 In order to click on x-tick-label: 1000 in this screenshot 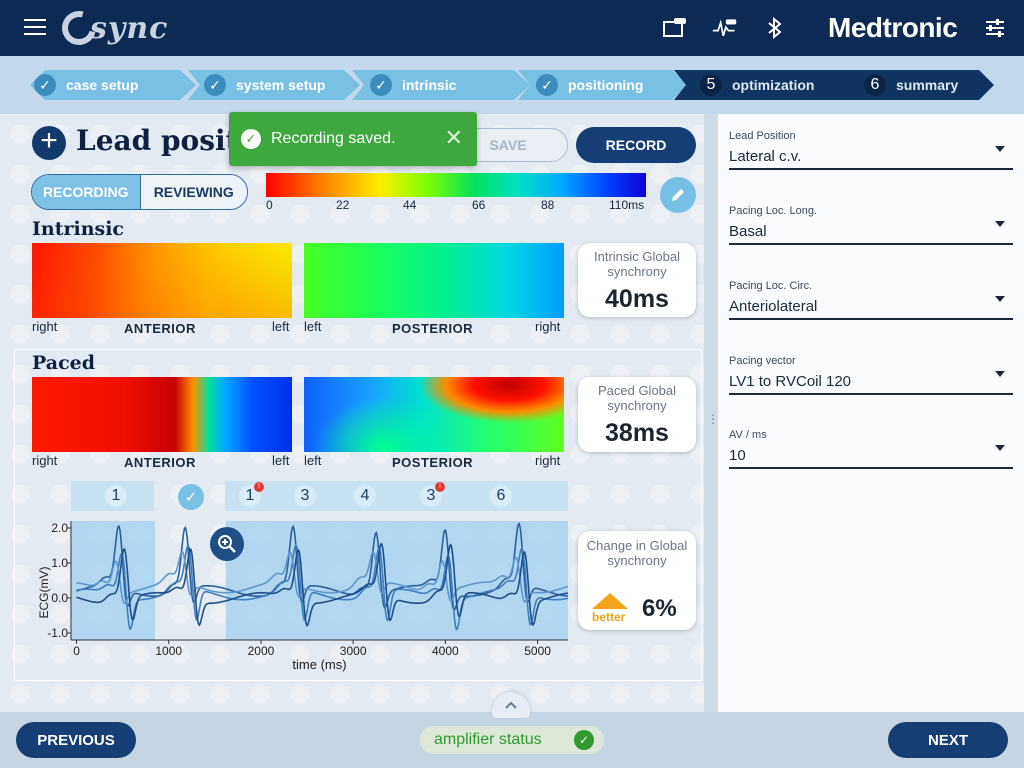, I will do `click(168, 651)`.